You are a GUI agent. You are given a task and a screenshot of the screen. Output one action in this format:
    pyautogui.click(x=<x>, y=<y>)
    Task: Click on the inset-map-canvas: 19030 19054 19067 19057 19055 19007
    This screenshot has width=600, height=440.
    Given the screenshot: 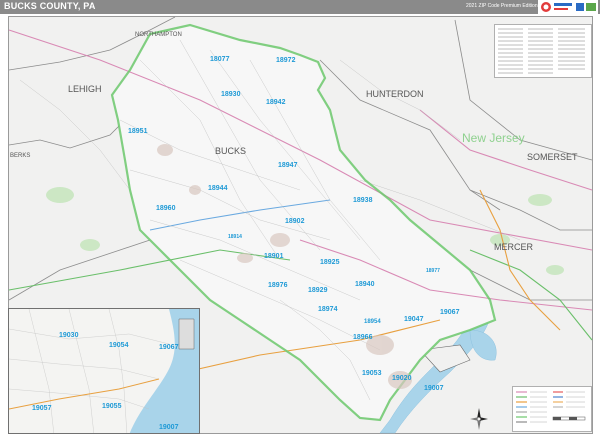 What is the action you would take?
    pyautogui.click(x=104, y=371)
    